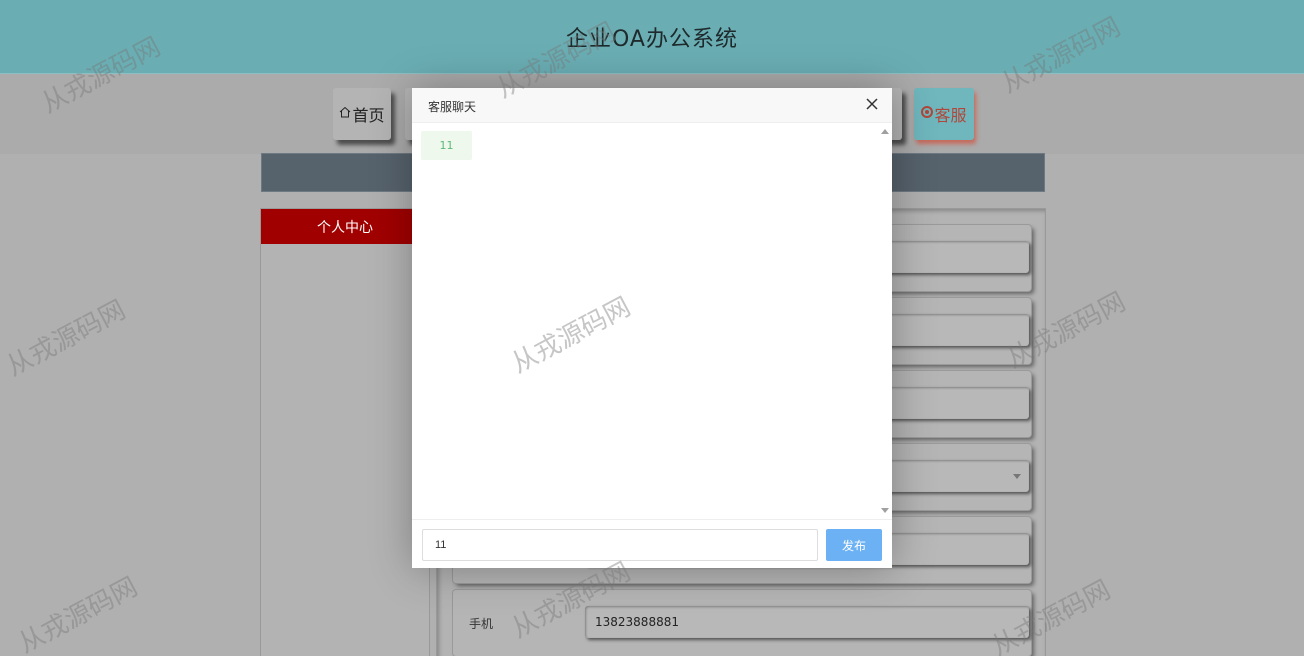  I want to click on scroll-down-icon, so click(885, 510).